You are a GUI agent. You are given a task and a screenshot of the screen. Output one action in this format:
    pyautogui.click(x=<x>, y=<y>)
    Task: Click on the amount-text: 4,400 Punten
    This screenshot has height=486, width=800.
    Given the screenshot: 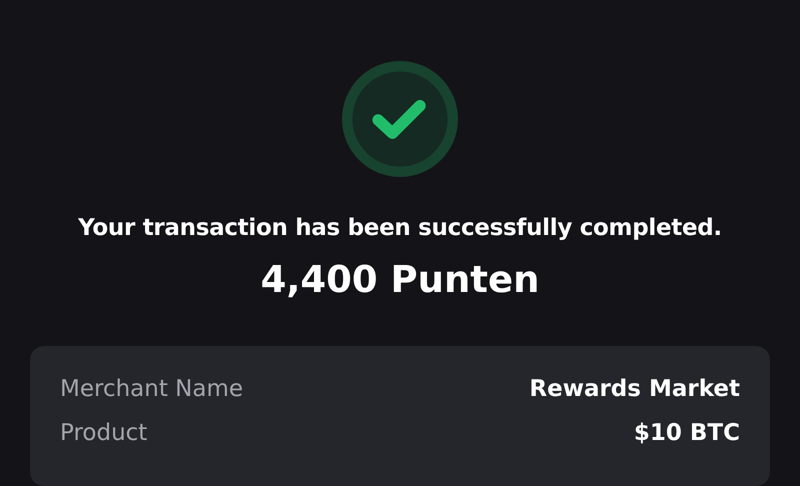 What is the action you would take?
    pyautogui.click(x=400, y=279)
    